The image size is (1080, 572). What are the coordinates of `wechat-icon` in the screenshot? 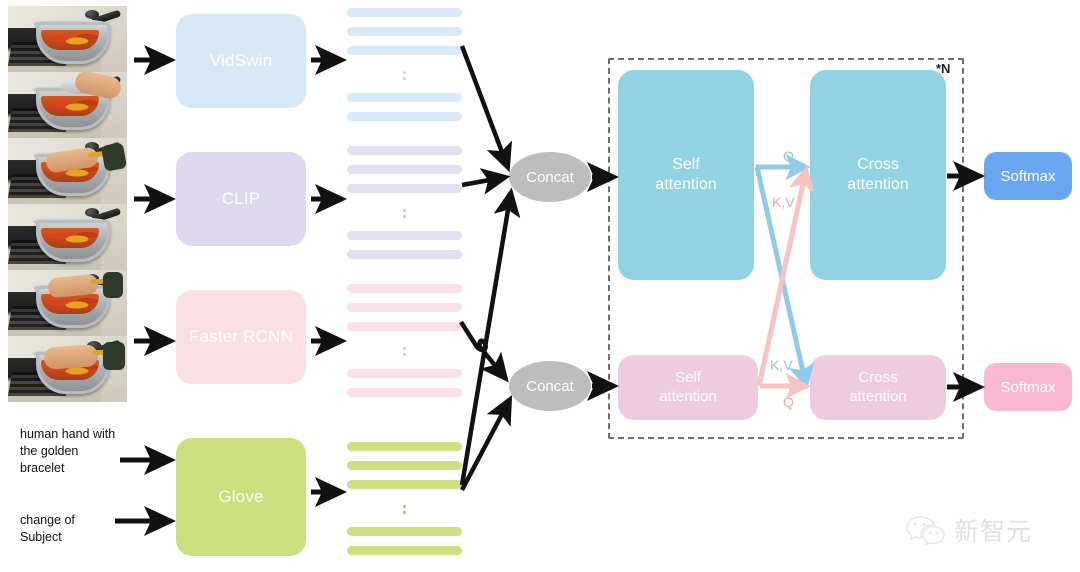 It's located at (925, 531).